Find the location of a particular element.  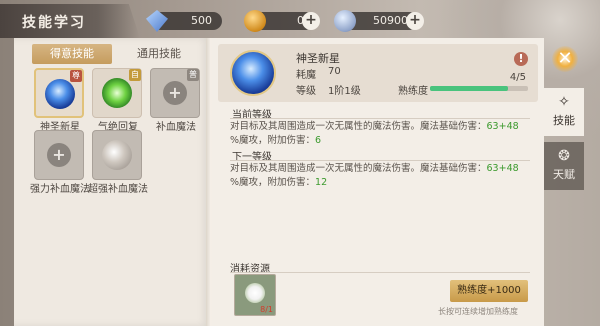

side-tabs: ✕ ✧ 技能 ❂ 天赋 is located at coordinates (564, 182).